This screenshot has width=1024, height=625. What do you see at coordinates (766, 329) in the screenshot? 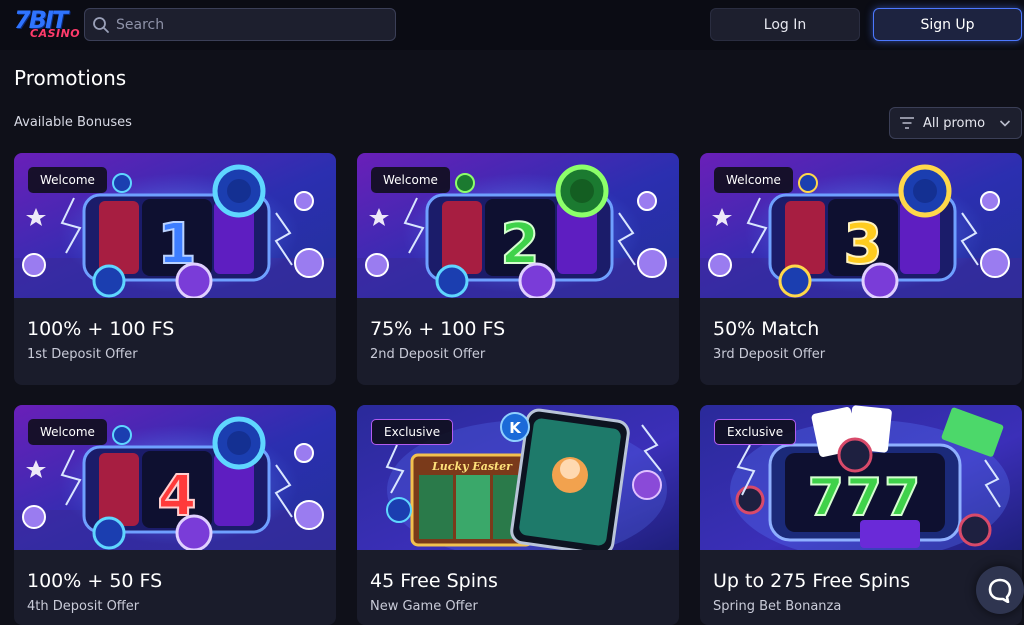
I see `promo-title: 50% Match` at bounding box center [766, 329].